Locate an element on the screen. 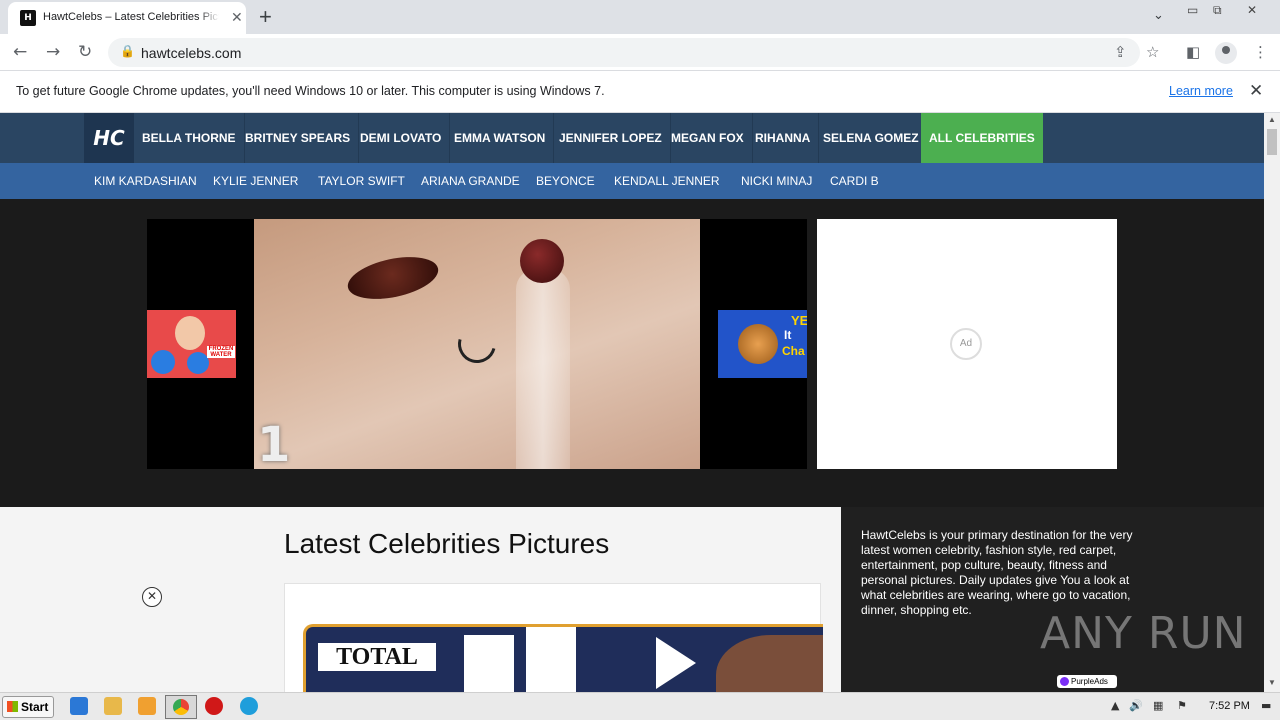 The height and width of the screenshot is (720, 1280). ad-badge: Ad is located at coordinates (966, 344).